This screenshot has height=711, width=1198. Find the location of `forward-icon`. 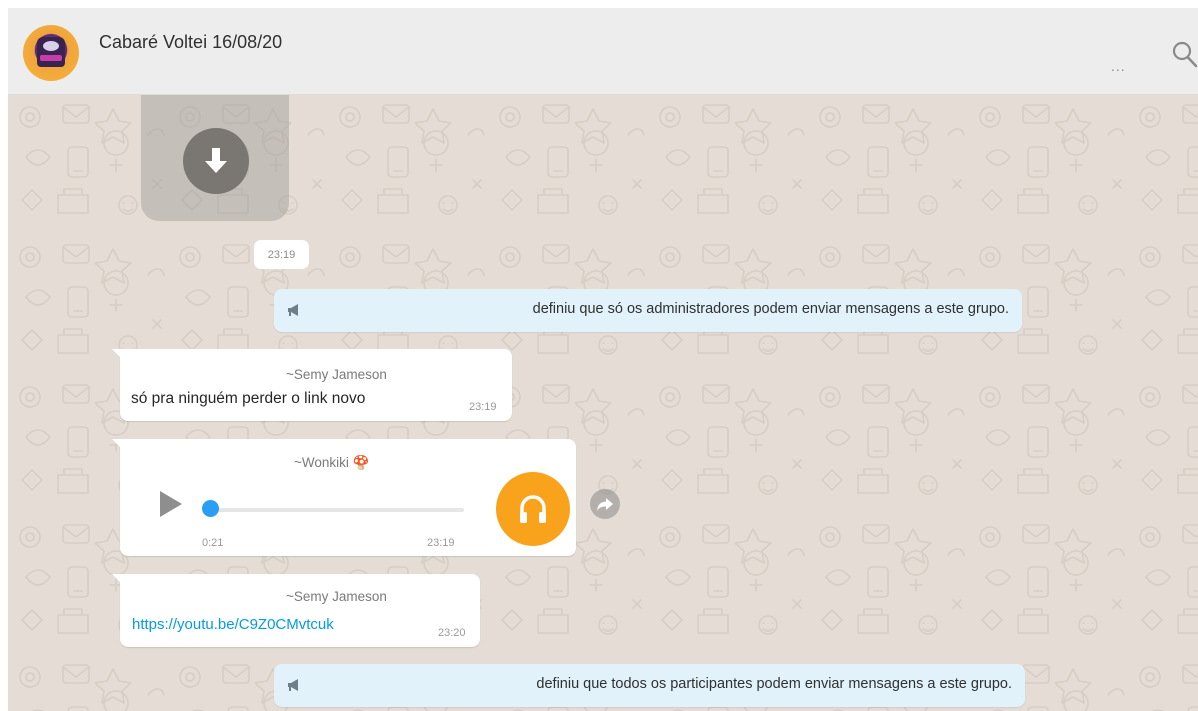

forward-icon is located at coordinates (605, 504).